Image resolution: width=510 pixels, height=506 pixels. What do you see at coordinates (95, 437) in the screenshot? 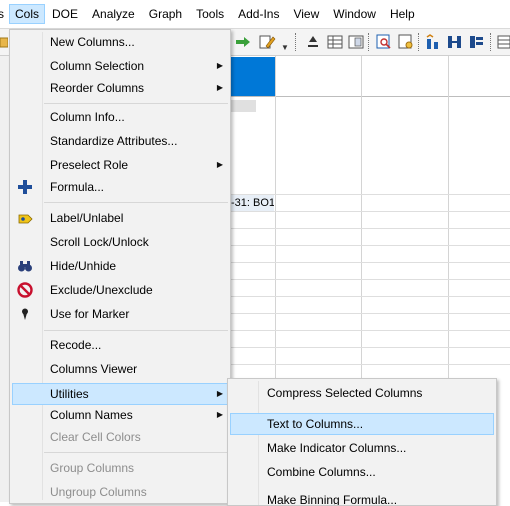
I see `menu-item-label: Clear Cell Colors` at bounding box center [95, 437].